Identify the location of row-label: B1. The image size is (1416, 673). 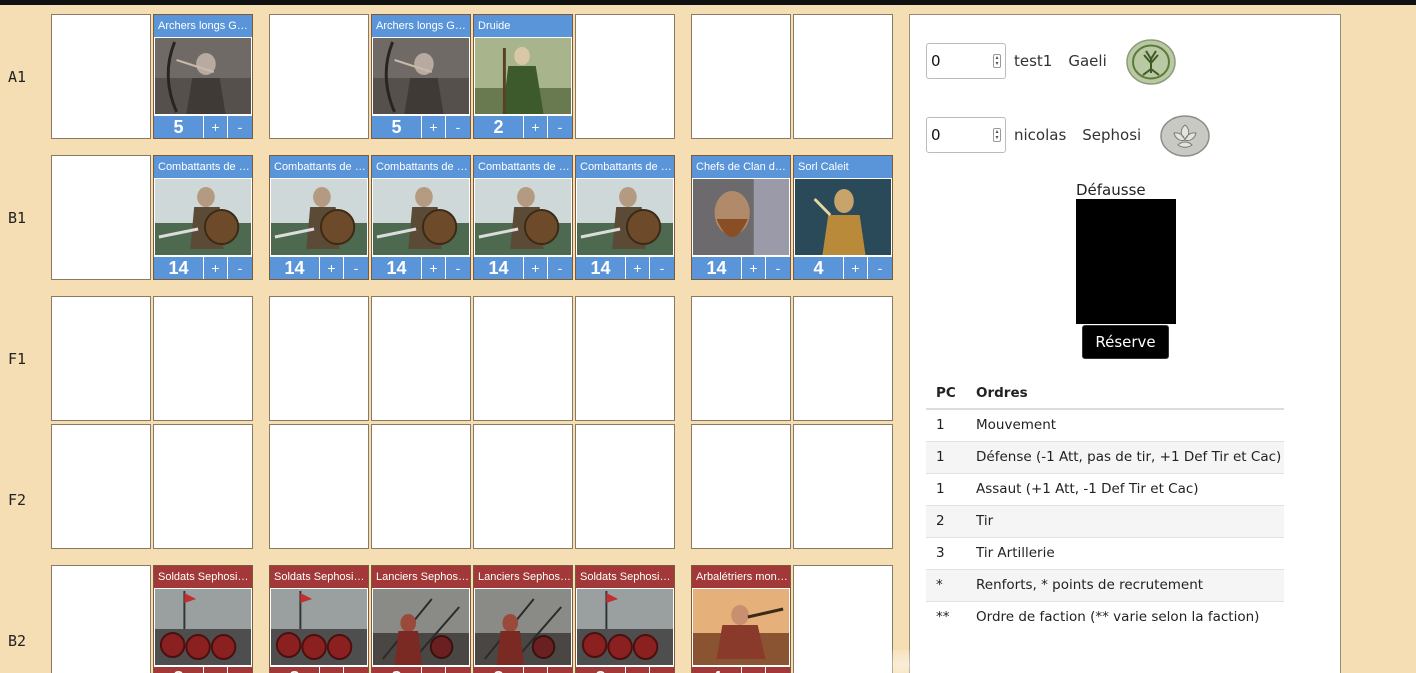
(17, 218).